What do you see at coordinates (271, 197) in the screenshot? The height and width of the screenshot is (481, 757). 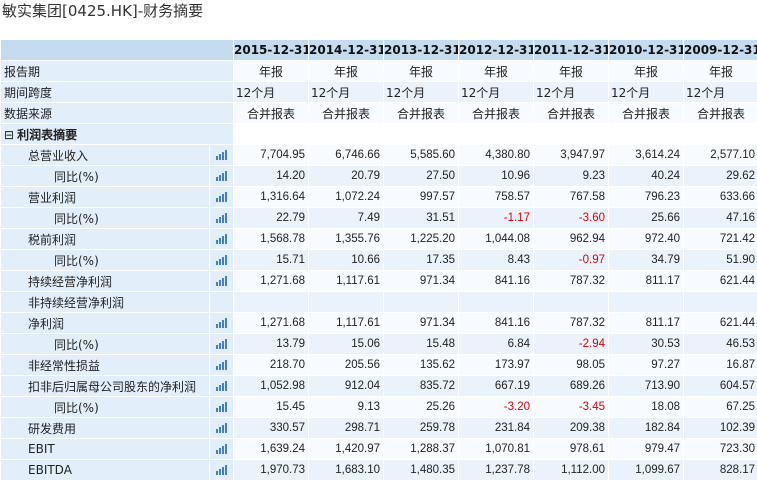 I see `table-cell: 1,316.64` at bounding box center [271, 197].